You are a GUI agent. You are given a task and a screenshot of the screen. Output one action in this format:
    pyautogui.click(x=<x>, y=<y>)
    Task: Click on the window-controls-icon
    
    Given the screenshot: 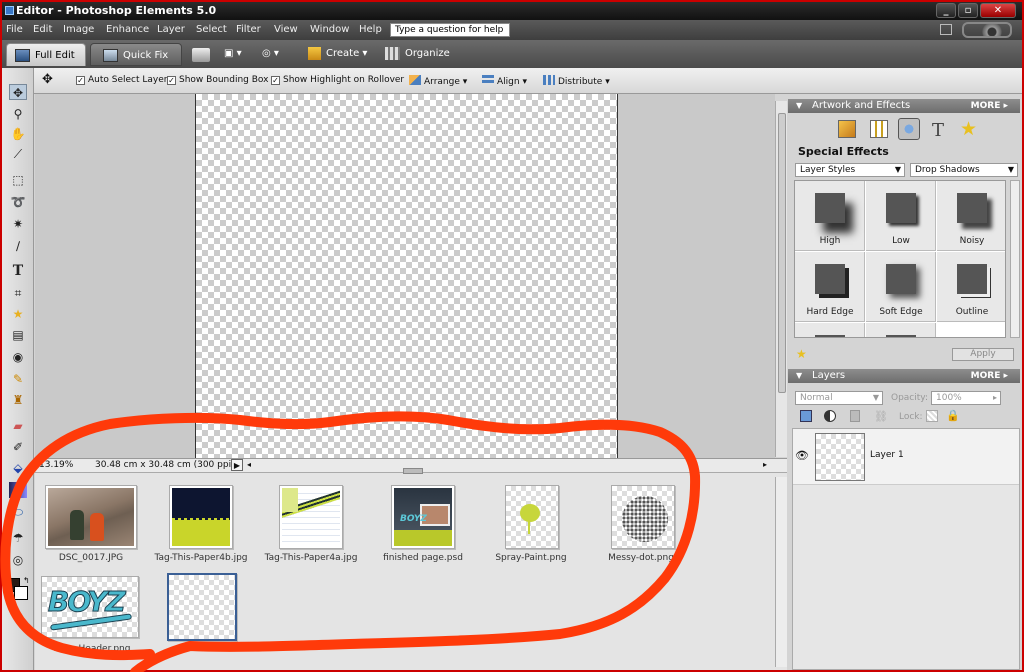 What is the action you would take?
    pyautogui.click(x=946, y=29)
    